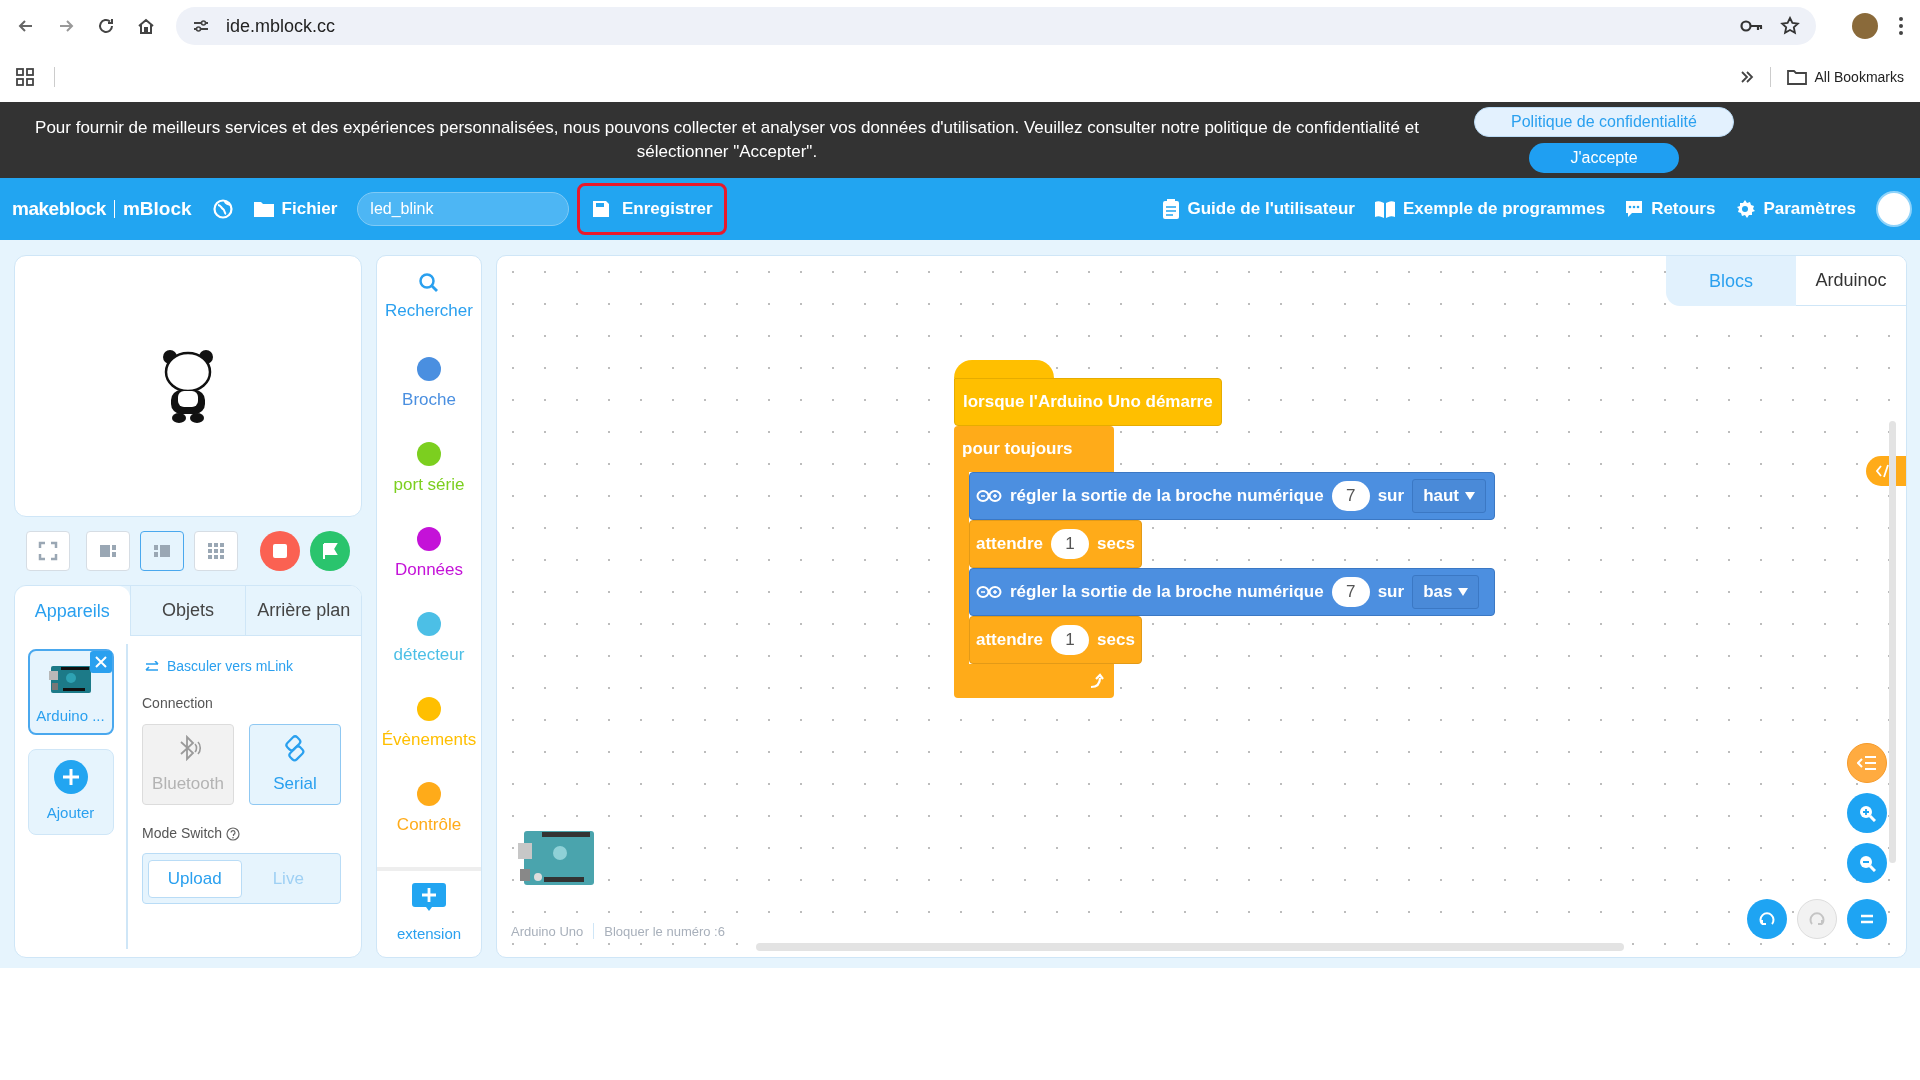 This screenshot has width=1920, height=1080. I want to click on category-item: Broche, so click(429, 400).